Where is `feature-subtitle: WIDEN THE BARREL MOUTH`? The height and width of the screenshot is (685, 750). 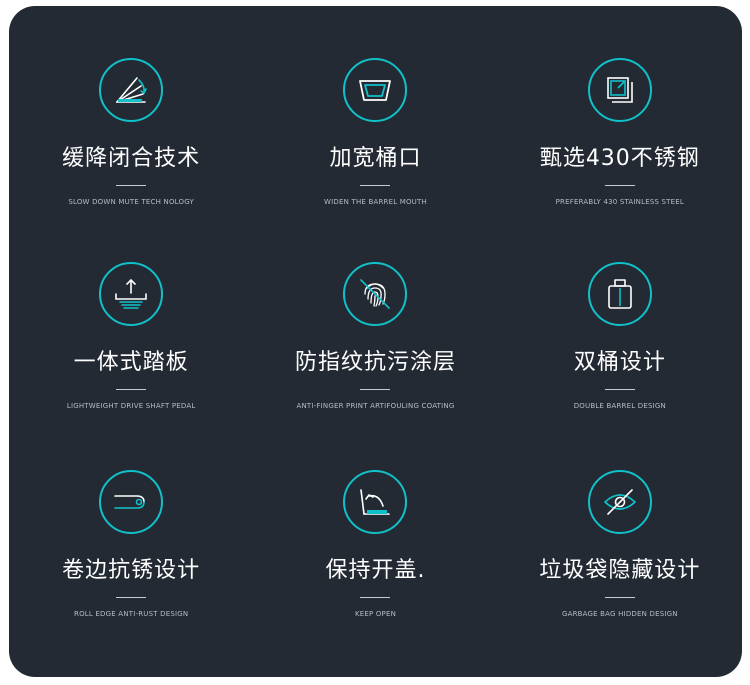 feature-subtitle: WIDEN THE BARREL MOUTH is located at coordinates (375, 202).